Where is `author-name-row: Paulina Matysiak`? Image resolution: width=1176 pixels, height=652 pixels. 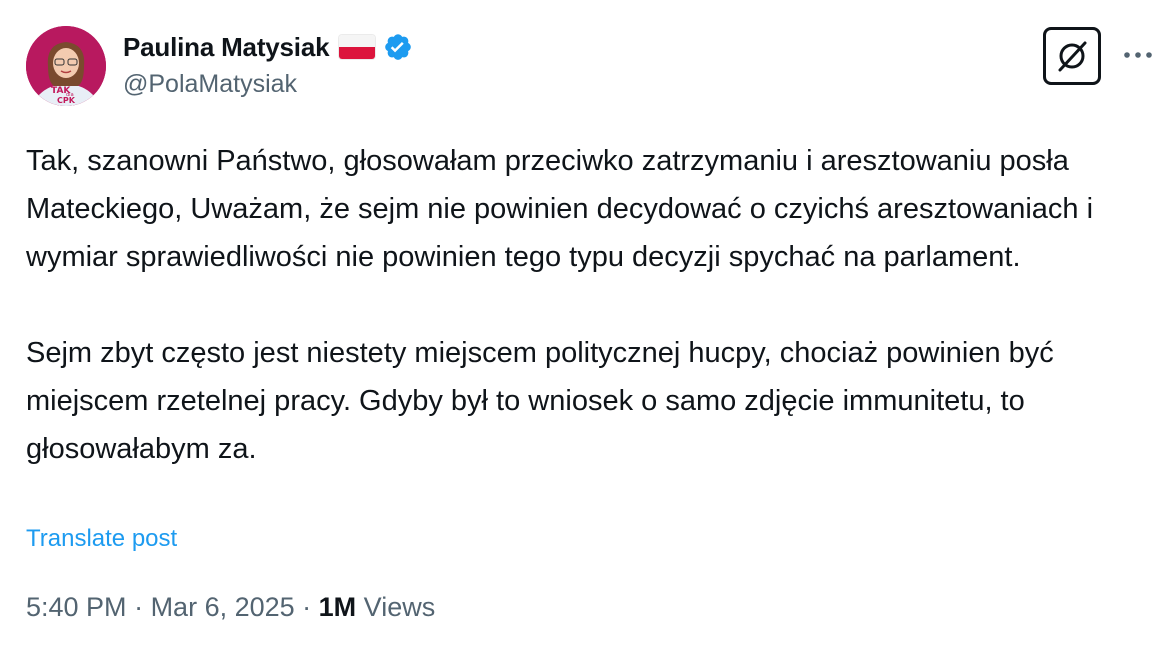
author-name-row: Paulina Matysiak is located at coordinates (268, 47).